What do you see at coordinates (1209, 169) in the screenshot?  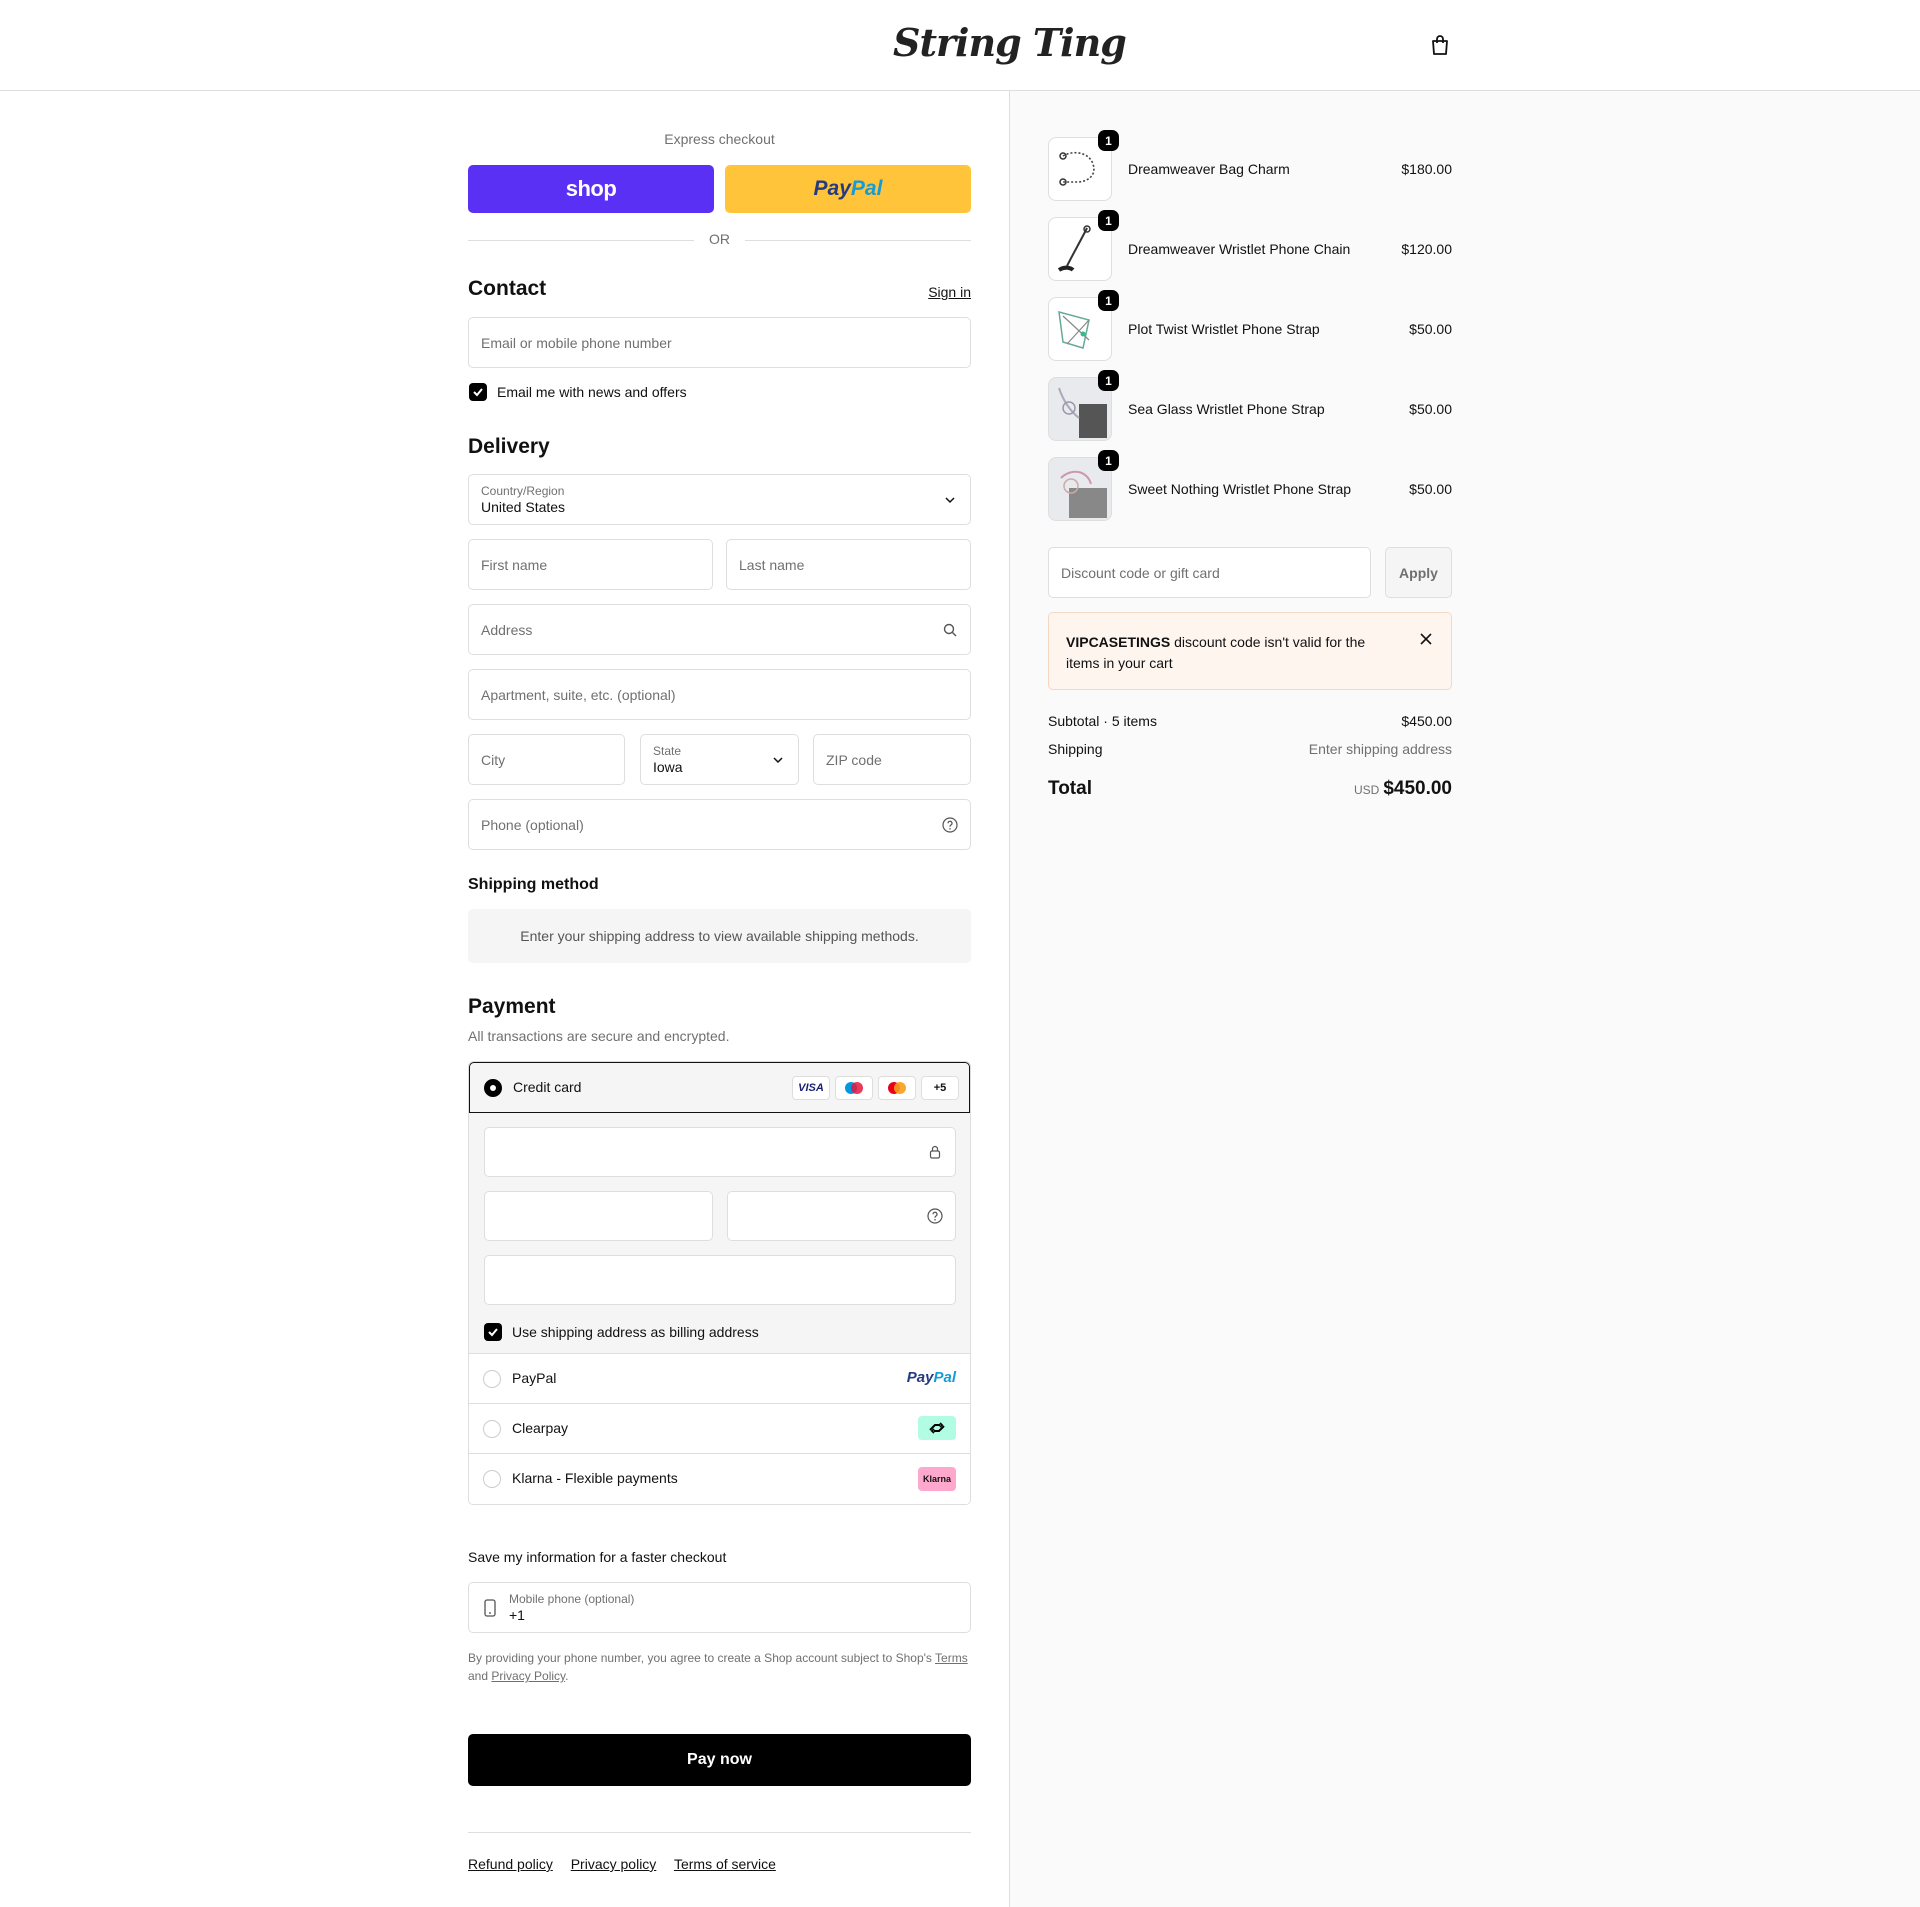 I see `item-name: Dreamweaver Bag Charm` at bounding box center [1209, 169].